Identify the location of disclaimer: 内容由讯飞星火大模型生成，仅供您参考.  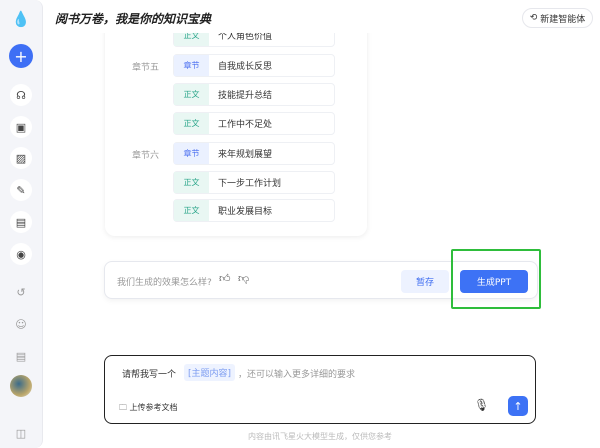
(320, 436).